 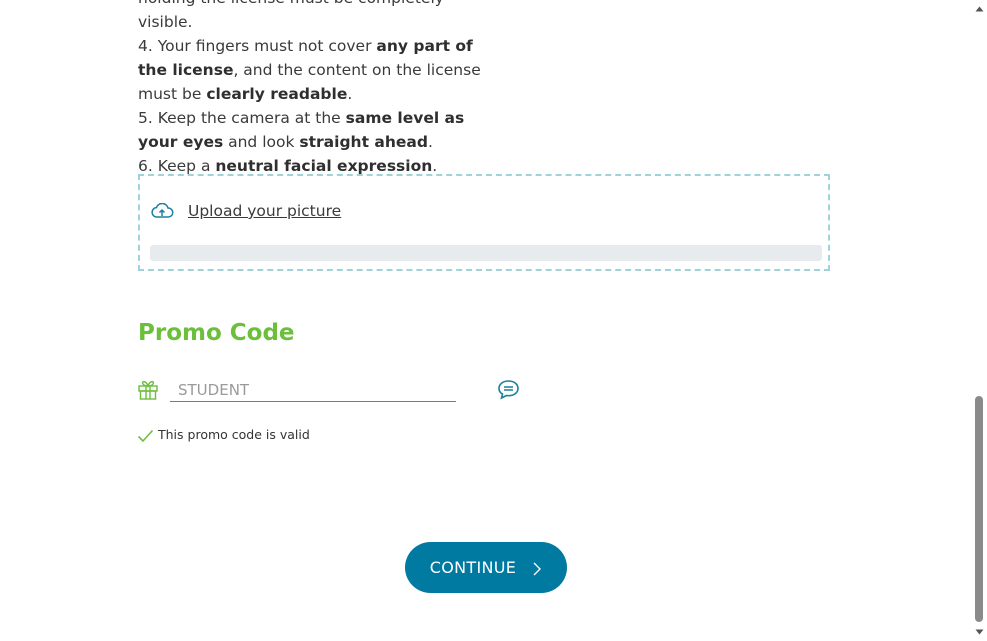 I want to click on promo-status: This promo code is valid, so click(x=223, y=434).